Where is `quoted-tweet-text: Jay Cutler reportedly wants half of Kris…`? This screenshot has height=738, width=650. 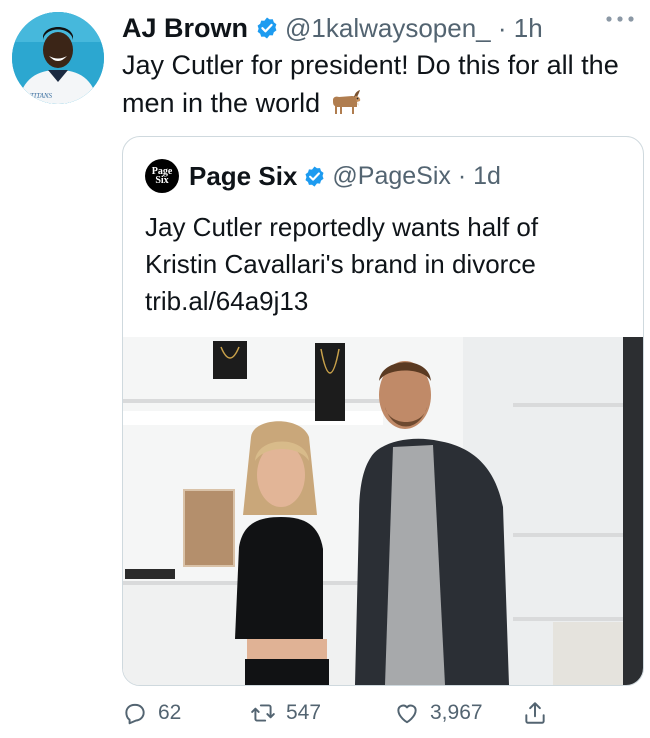 quoted-tweet-text: Jay Cutler reportedly wants half of Kris… is located at coordinates (380, 264).